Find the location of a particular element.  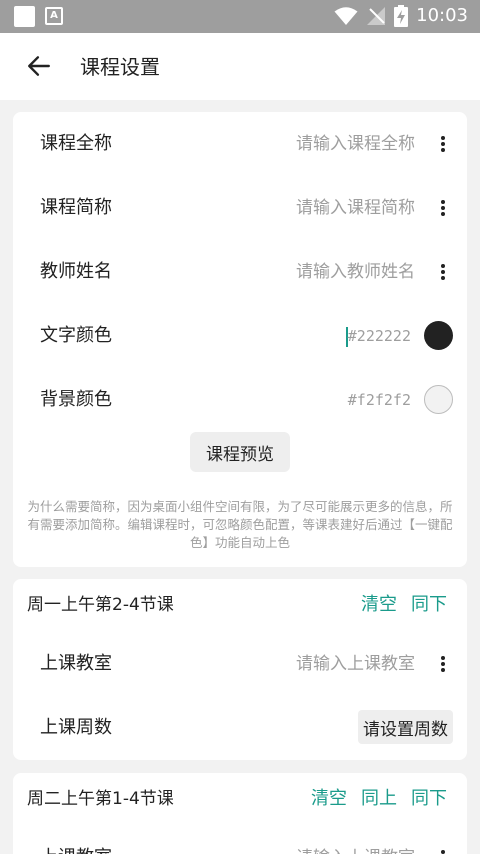

battery-charging-icon is located at coordinates (401, 16).